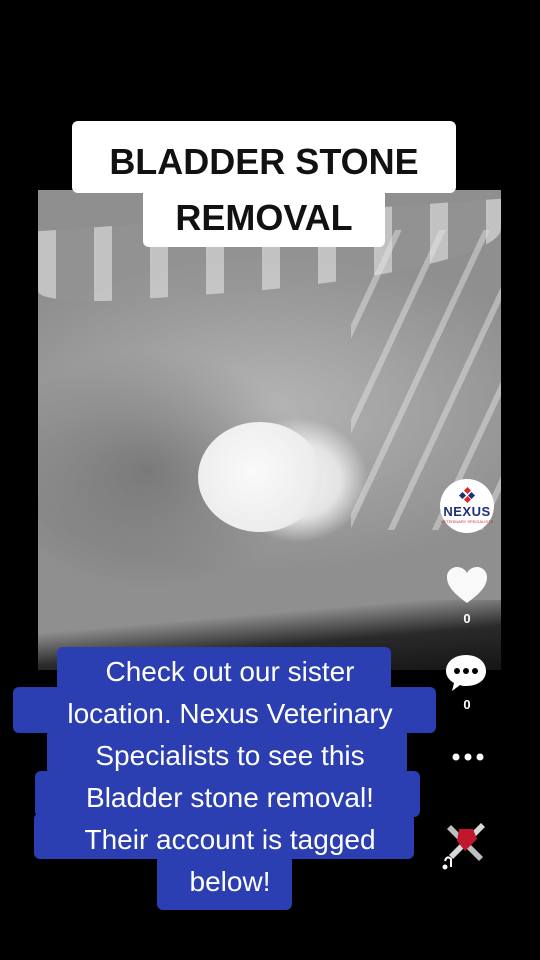 This screenshot has height=960, width=540. I want to click on bladder-stone, so click(260, 477).